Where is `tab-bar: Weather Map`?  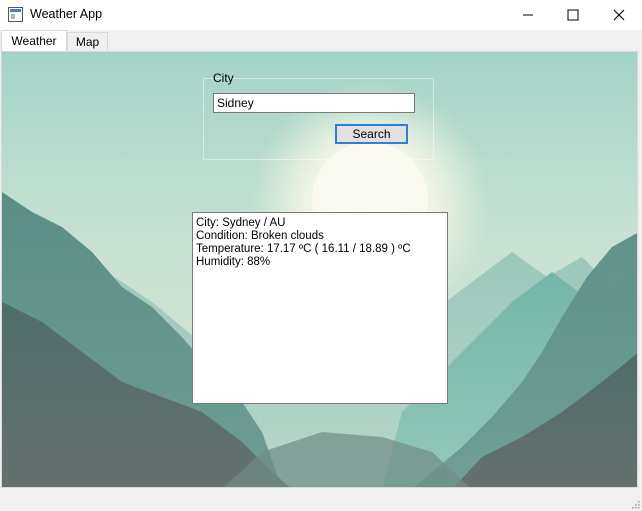 tab-bar: Weather Map is located at coordinates (321, 41).